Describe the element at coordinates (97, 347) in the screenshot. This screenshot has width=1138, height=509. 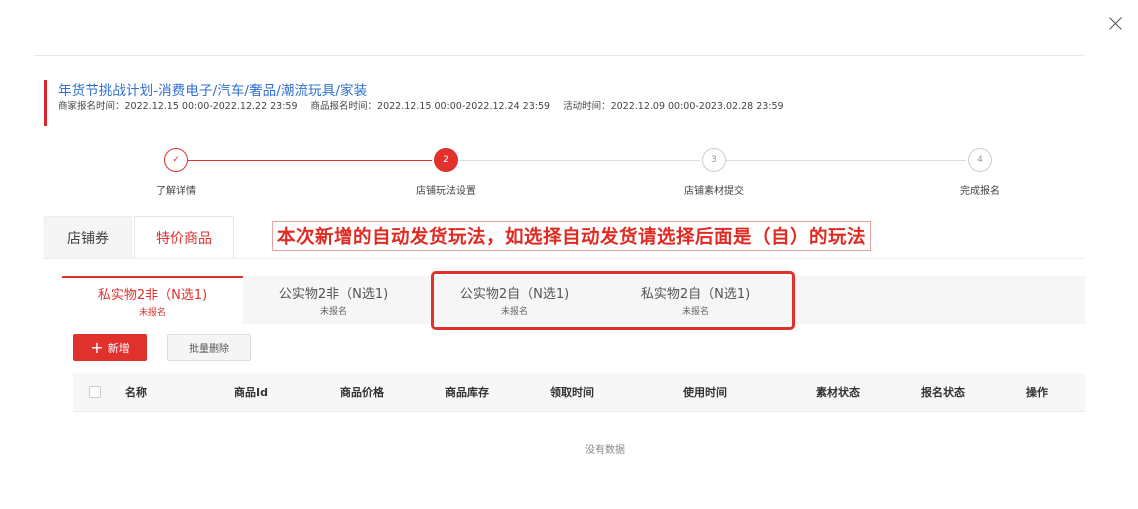
I see `plus-icon: +` at that location.